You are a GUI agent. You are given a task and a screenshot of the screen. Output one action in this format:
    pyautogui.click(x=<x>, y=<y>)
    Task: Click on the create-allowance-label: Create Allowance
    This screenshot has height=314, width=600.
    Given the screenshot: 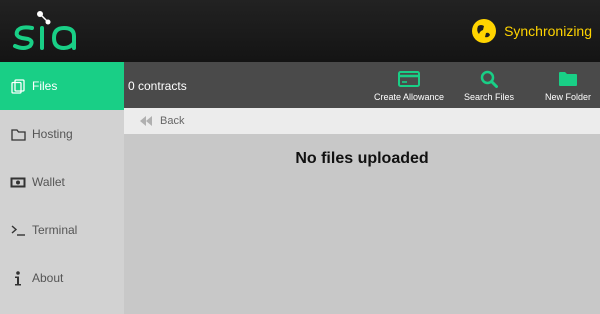 What is the action you would take?
    pyautogui.click(x=409, y=97)
    